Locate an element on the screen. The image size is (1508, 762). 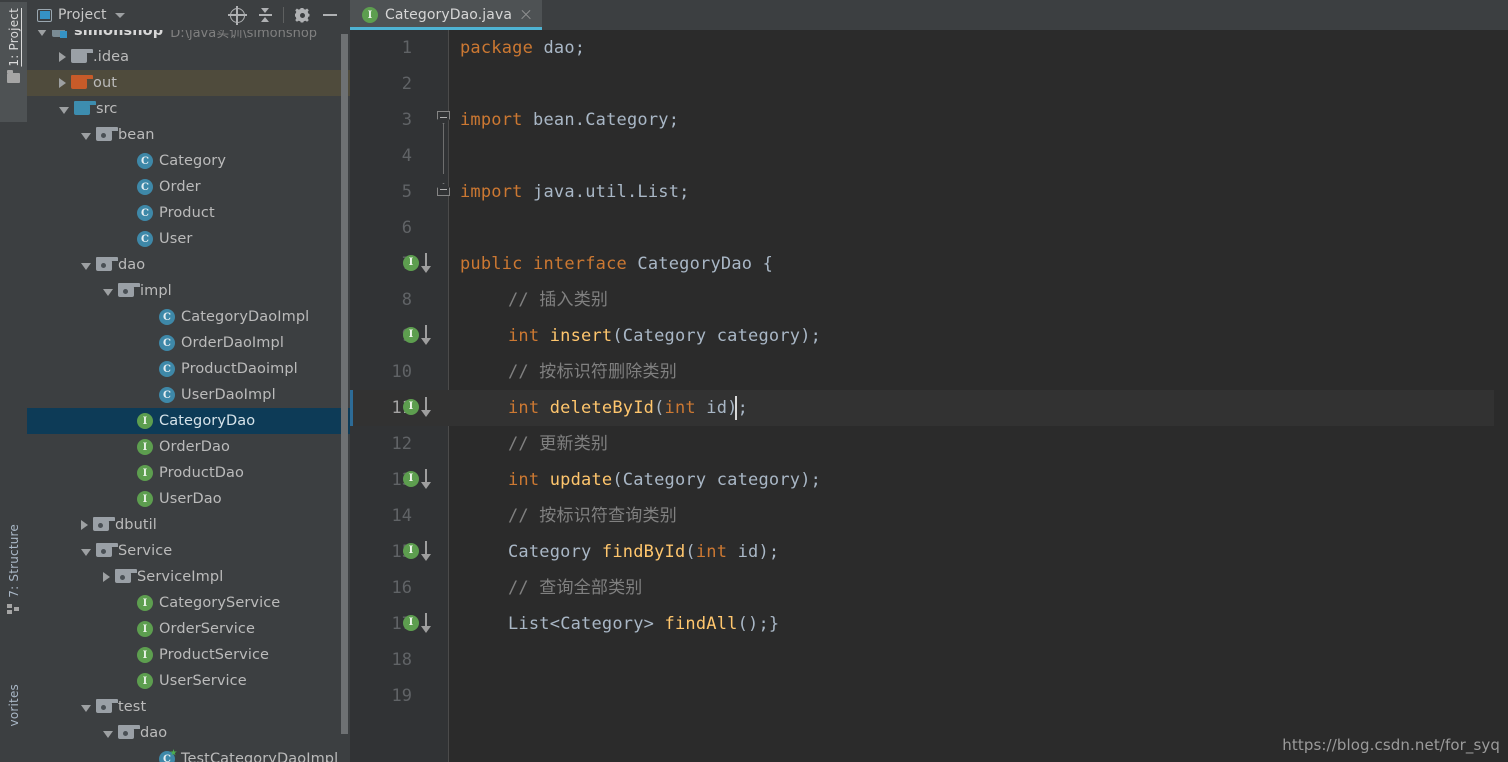
tool-window-button-structure: 7: Structure is located at coordinates (13, 582).